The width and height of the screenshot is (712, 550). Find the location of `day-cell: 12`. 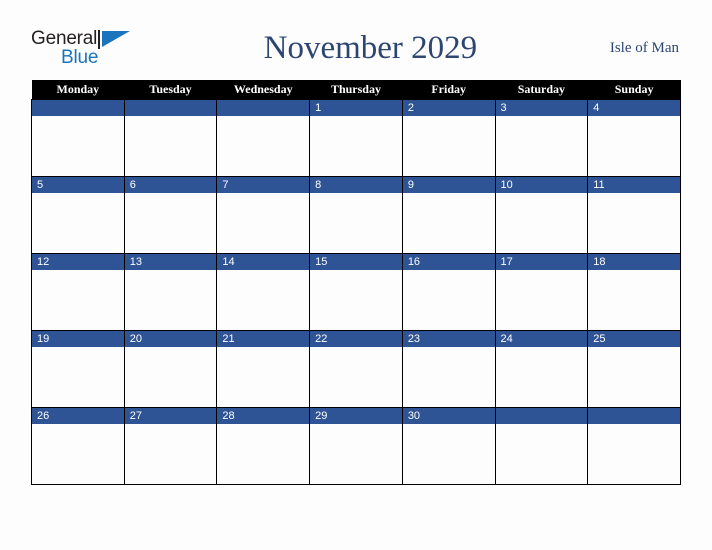

day-cell: 12 is located at coordinates (78, 292).